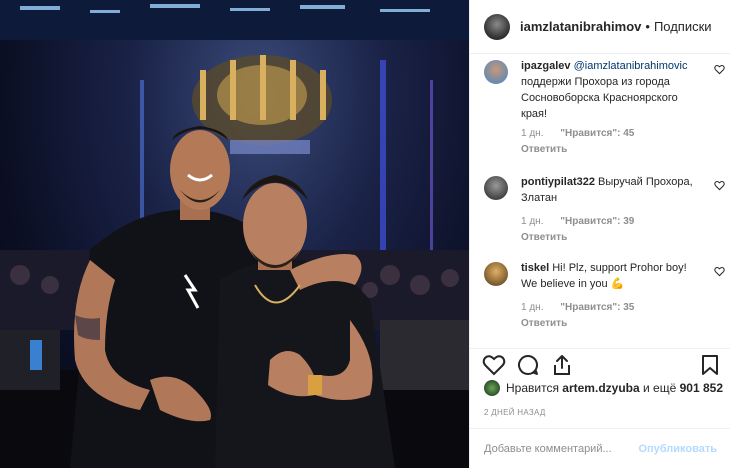 The image size is (730, 468). I want to click on likes-prefix: Нравится, so click(532, 388).